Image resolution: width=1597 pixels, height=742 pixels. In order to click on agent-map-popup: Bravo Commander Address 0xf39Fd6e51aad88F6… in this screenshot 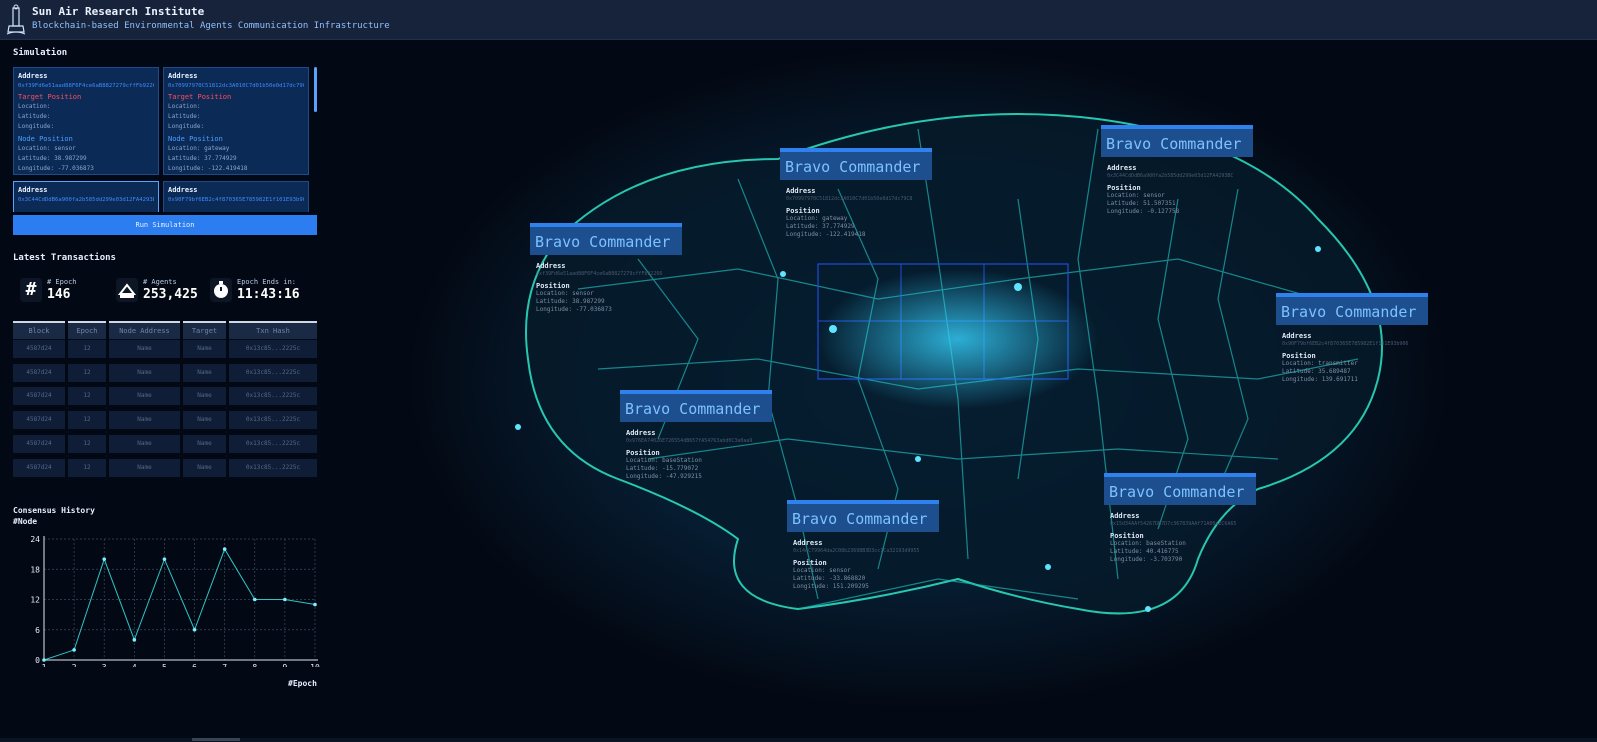, I will do `click(606, 278)`.